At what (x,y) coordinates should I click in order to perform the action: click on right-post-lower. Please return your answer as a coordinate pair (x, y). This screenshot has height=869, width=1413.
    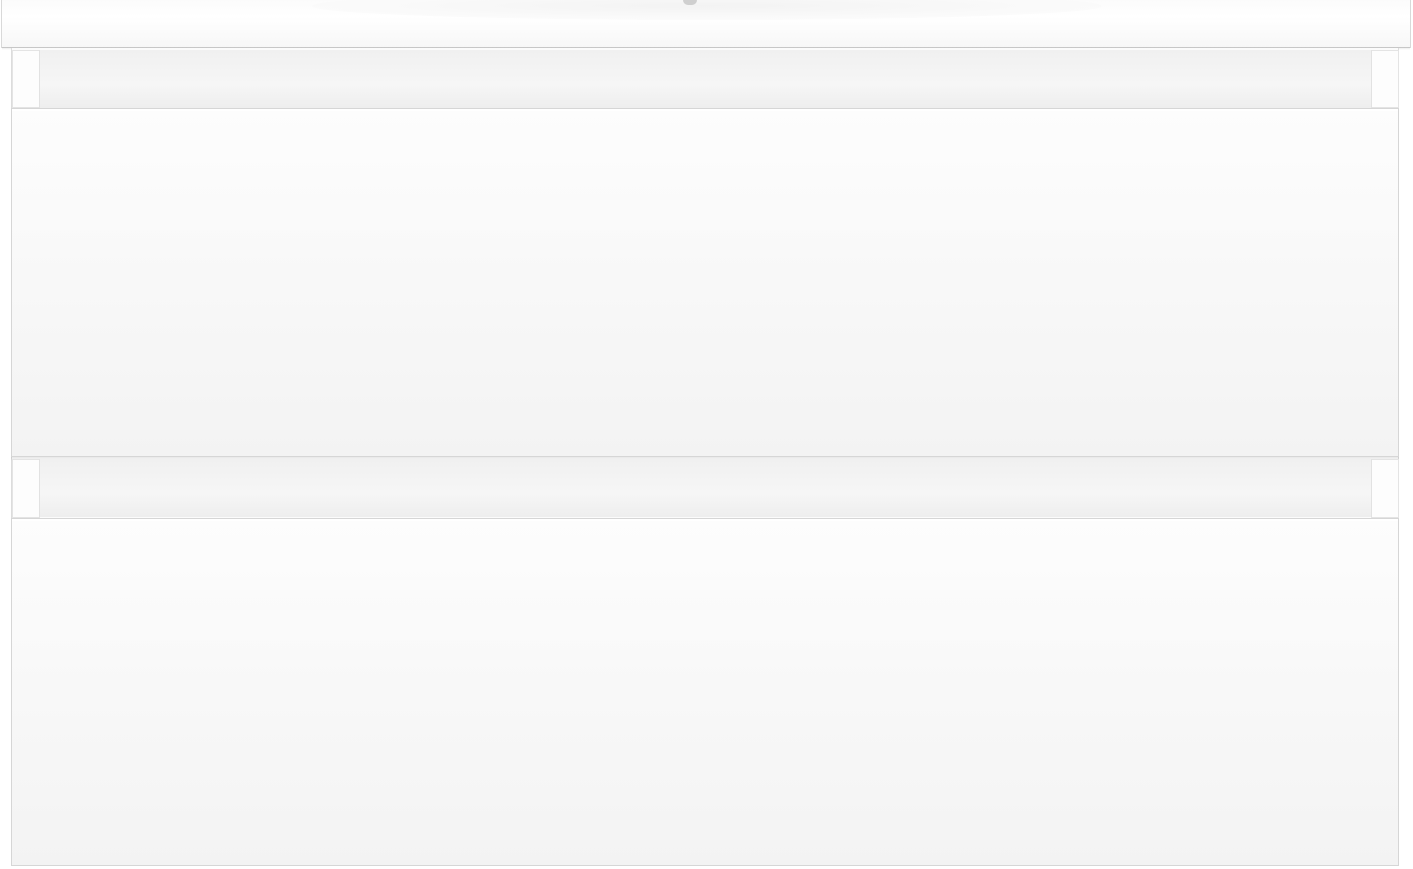
    Looking at the image, I should click on (1385, 488).